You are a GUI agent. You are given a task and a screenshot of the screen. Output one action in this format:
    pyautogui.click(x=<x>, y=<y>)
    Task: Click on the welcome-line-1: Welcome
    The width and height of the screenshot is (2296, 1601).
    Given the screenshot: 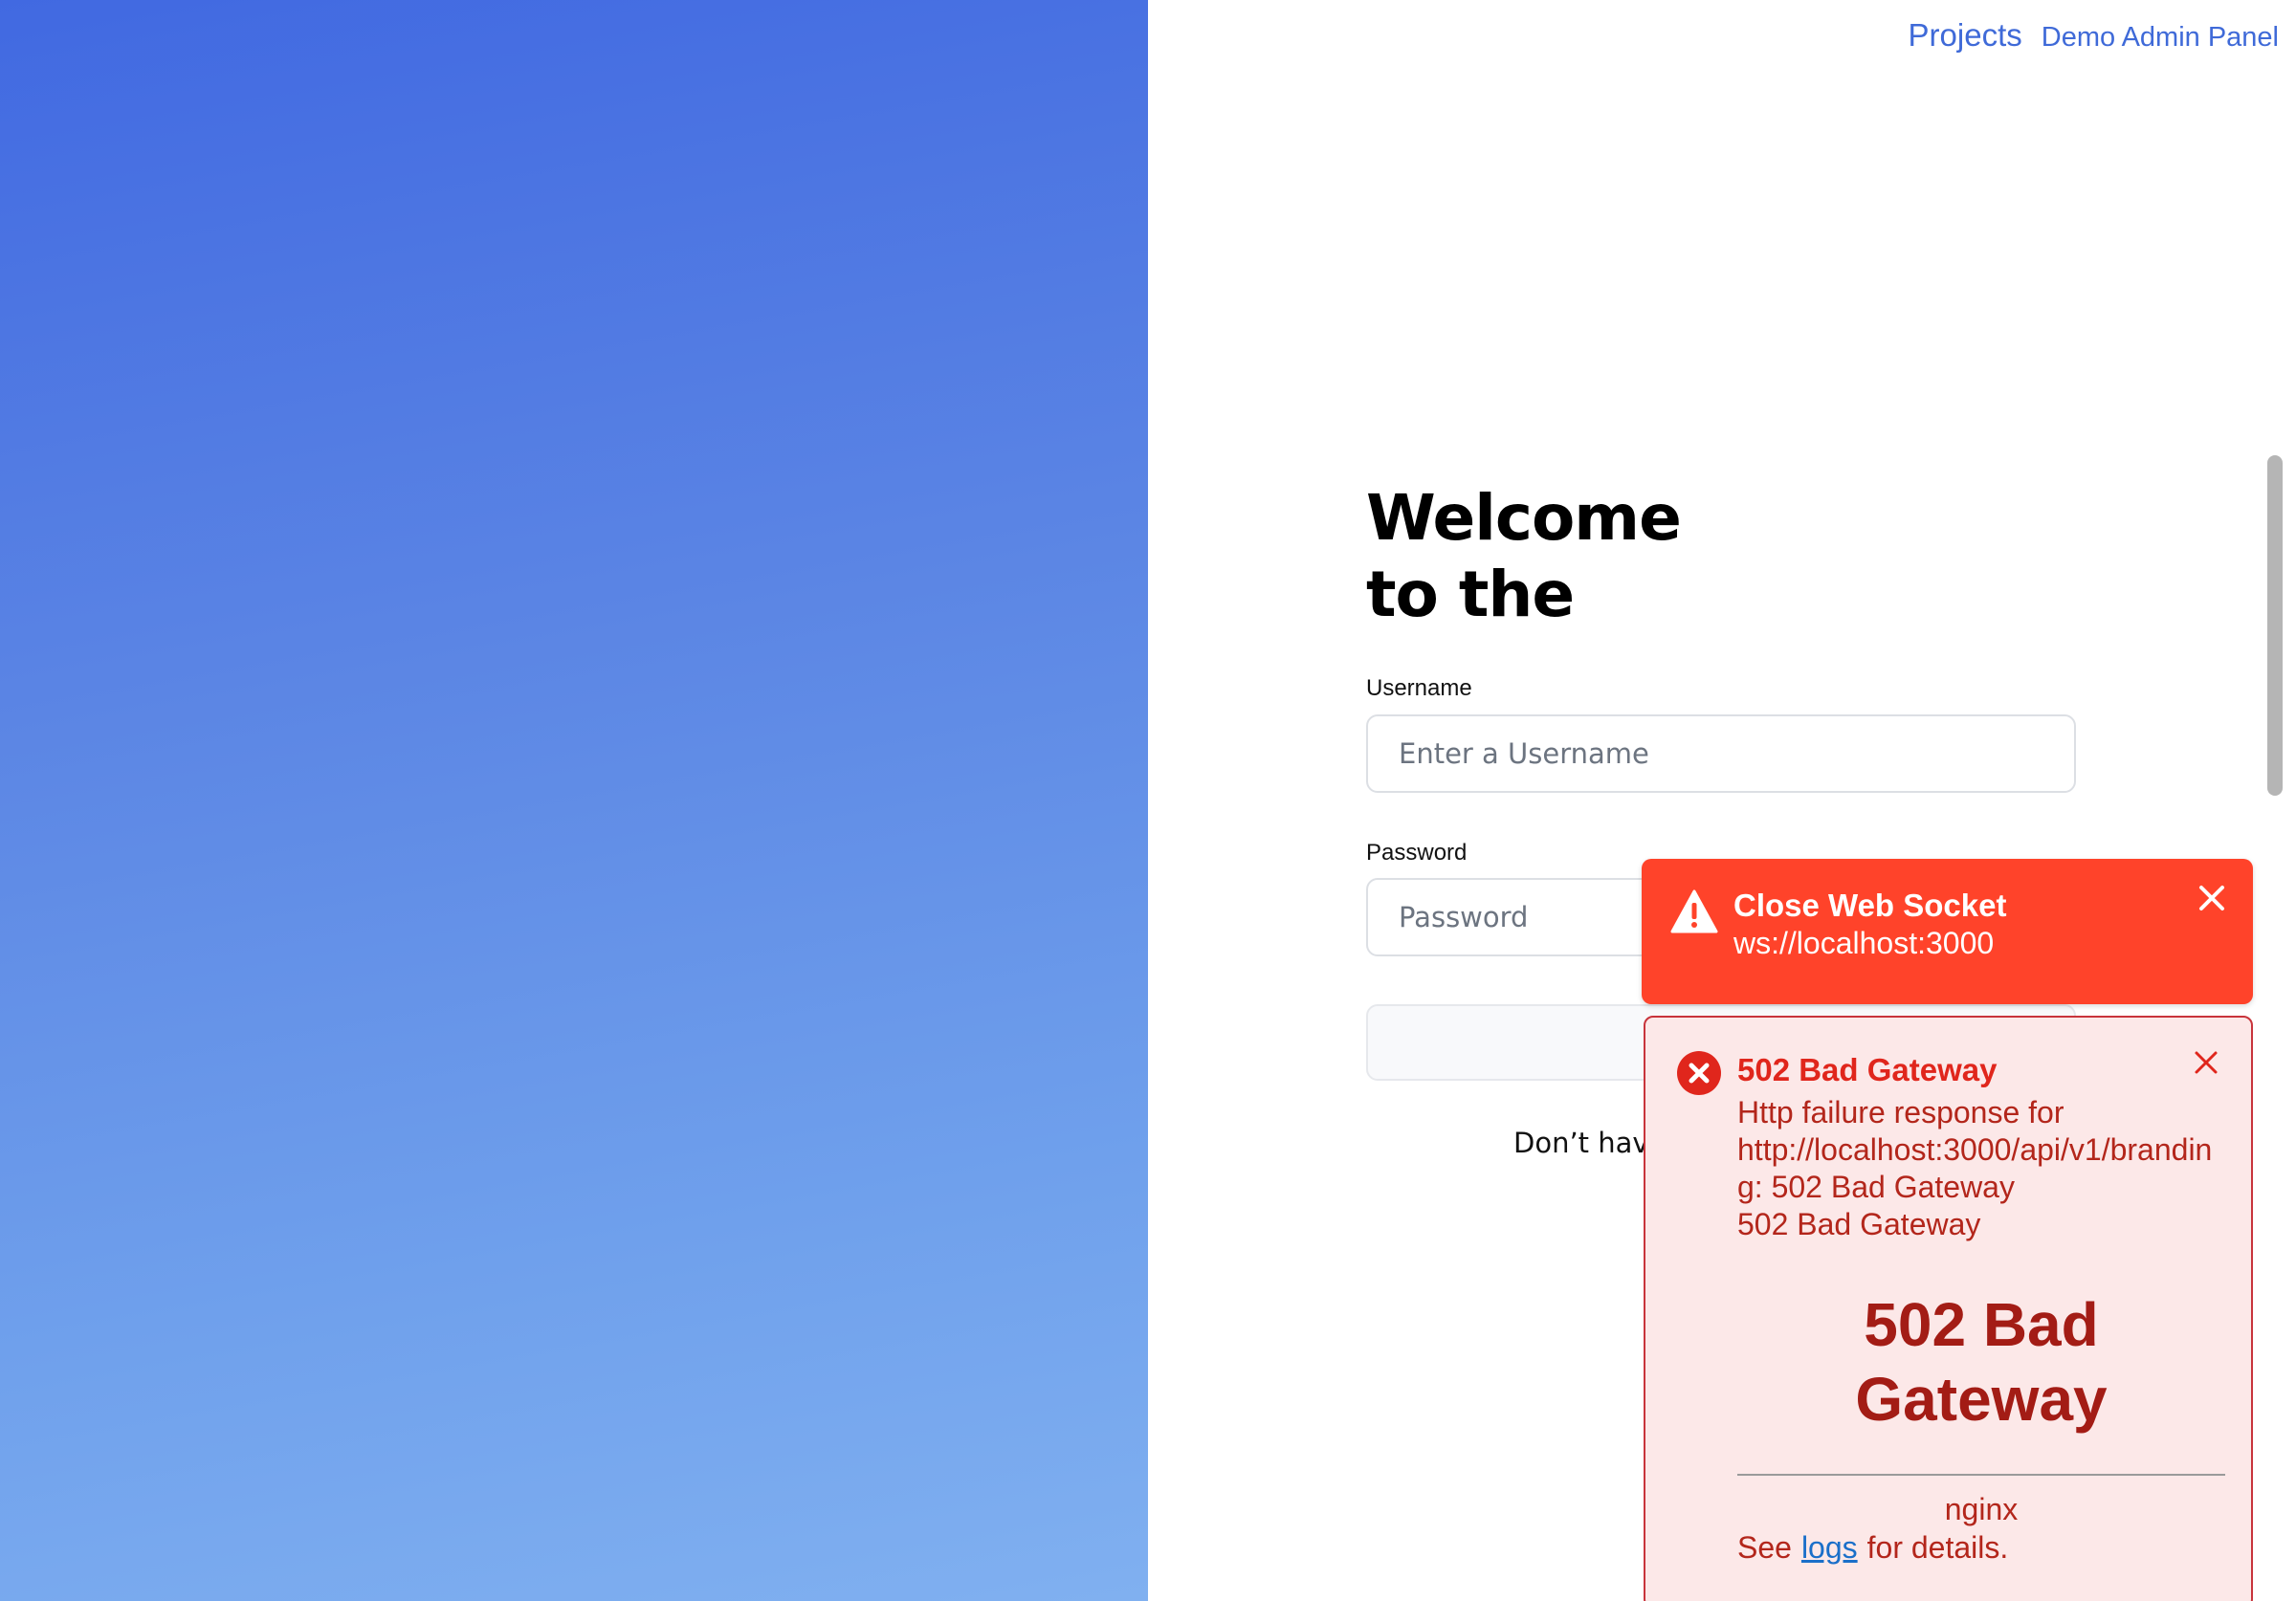 What is the action you would take?
    pyautogui.click(x=1524, y=518)
    